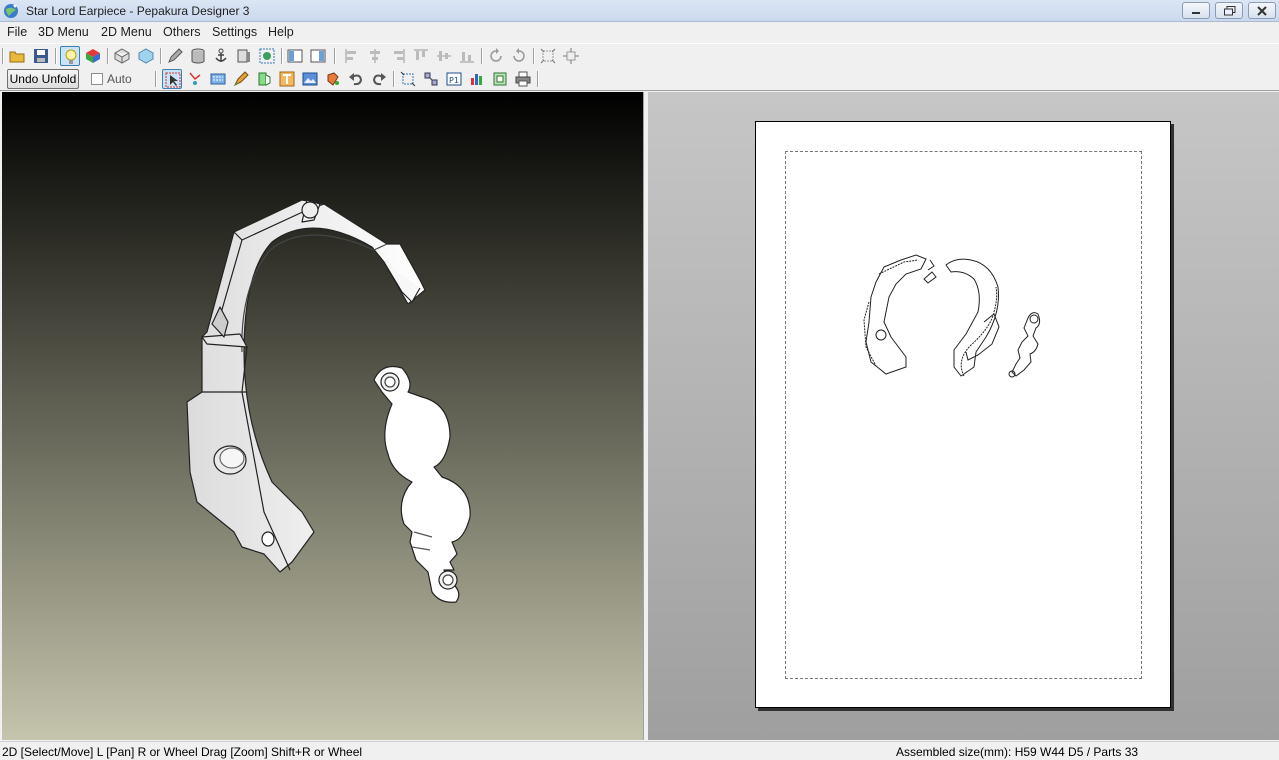 The height and width of the screenshot is (760, 1279). Describe the element at coordinates (639, 79) in the screenshot. I see `secondary-toolbar: Undo Unfold Auto P1` at that location.